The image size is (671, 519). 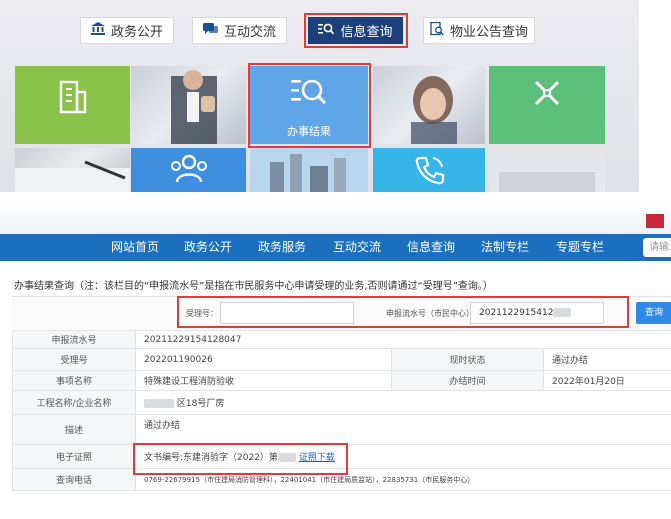 I want to click on highlight-box-tile, so click(x=309, y=105).